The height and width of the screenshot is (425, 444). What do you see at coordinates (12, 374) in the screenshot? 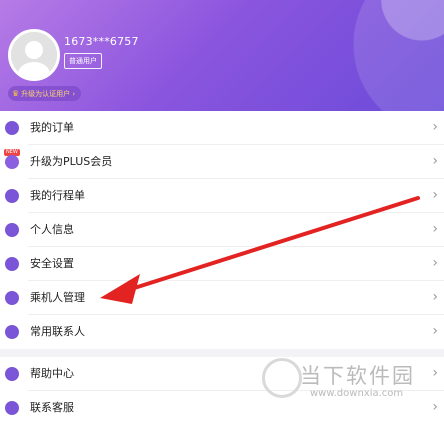
I see `help-icon` at bounding box center [12, 374].